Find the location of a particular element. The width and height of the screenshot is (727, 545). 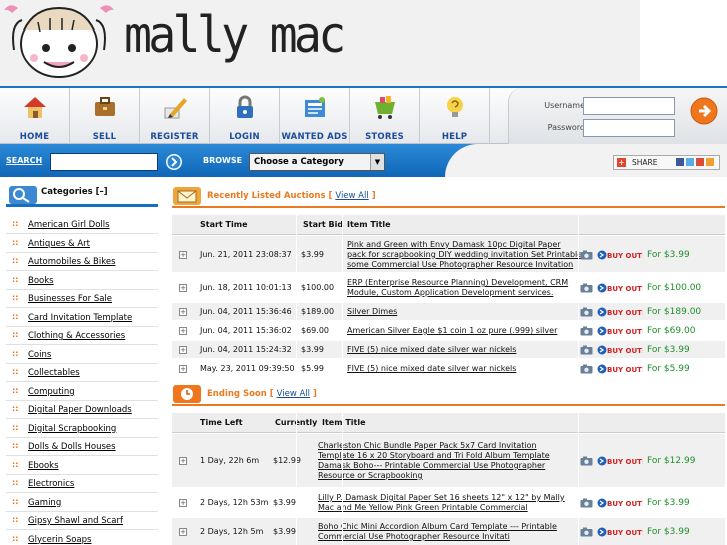

ending-view-all-link: View All is located at coordinates (293, 394).